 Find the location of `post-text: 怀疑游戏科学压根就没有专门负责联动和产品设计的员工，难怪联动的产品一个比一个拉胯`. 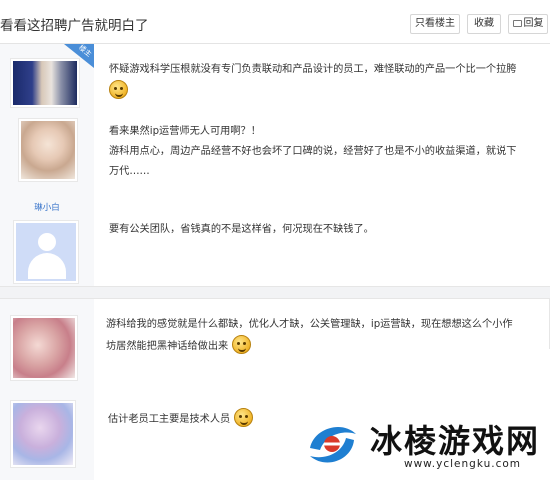

post-text: 怀疑游戏科学压根就没有专门负责联动和产品设计的员工，难怪联动的产品一个比一个拉胯 is located at coordinates (313, 81).